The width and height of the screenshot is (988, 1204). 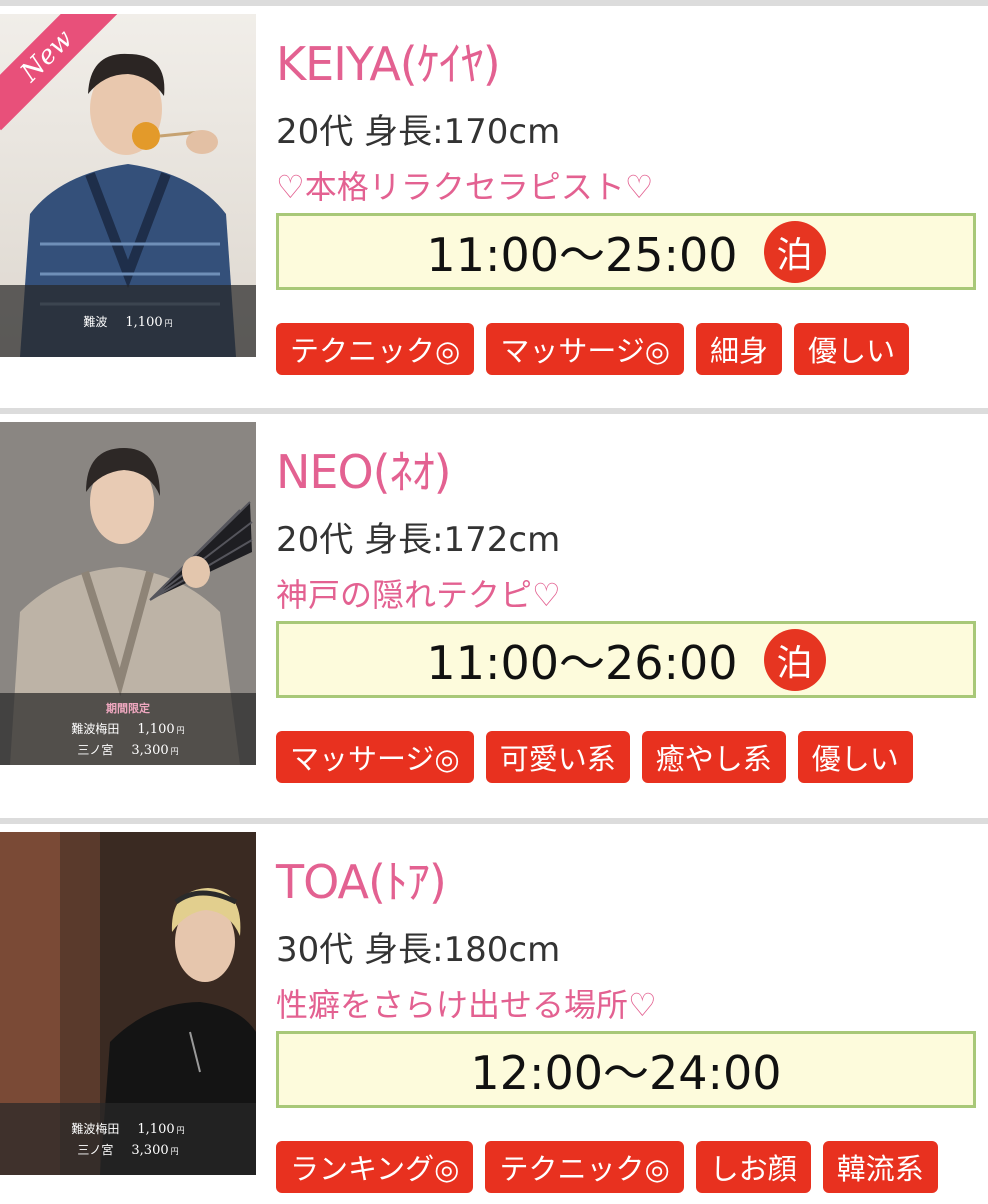 I want to click on catchphrase: ♡本格リラクセラピスト♡, so click(x=465, y=187).